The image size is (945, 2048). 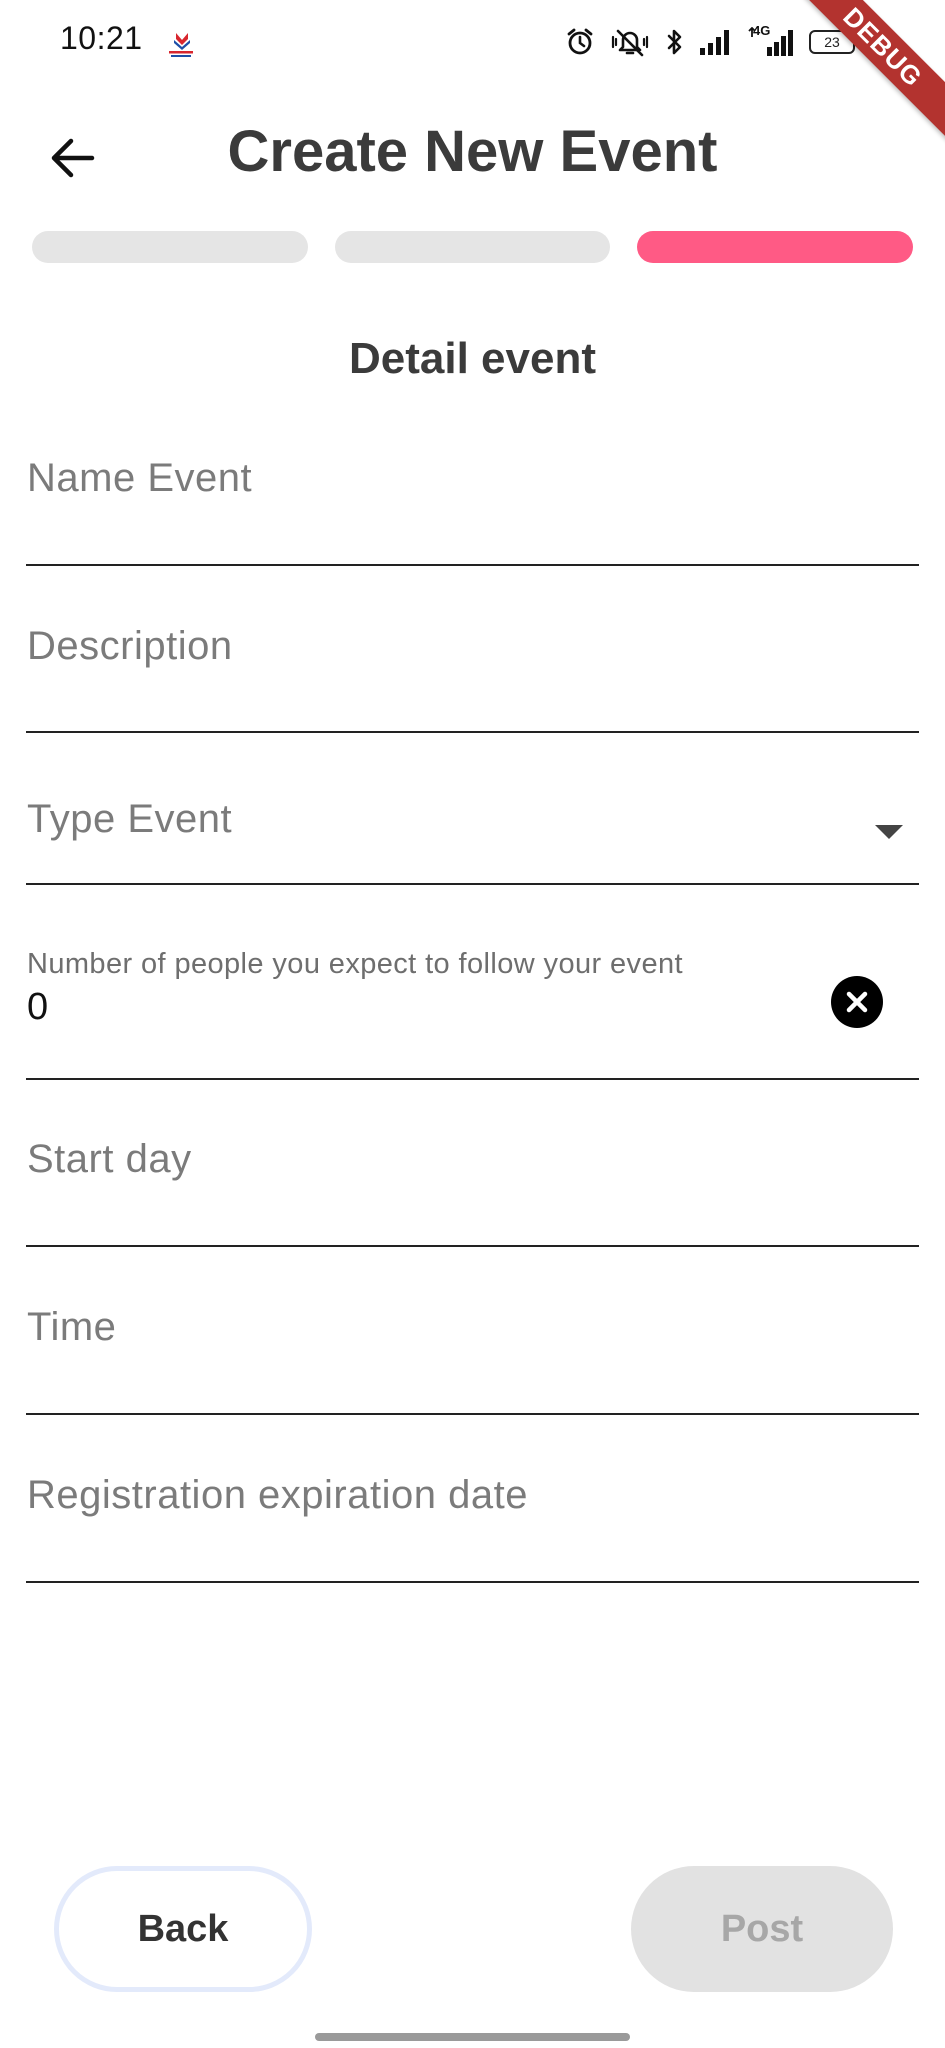 I want to click on post-button: Post, so click(x=762, y=1929).